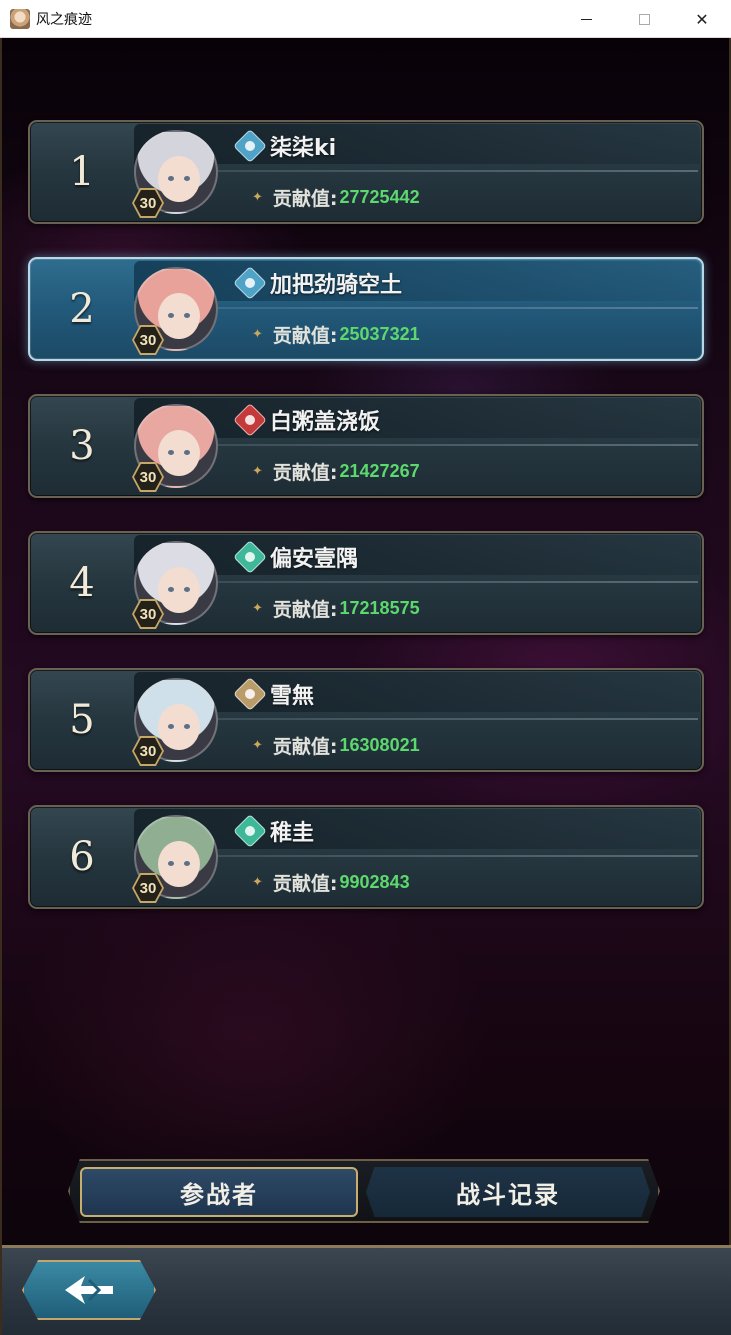  I want to click on ranking-row: 6 30 稚圭 ✦ 贡献值: 9902843, so click(366, 857).